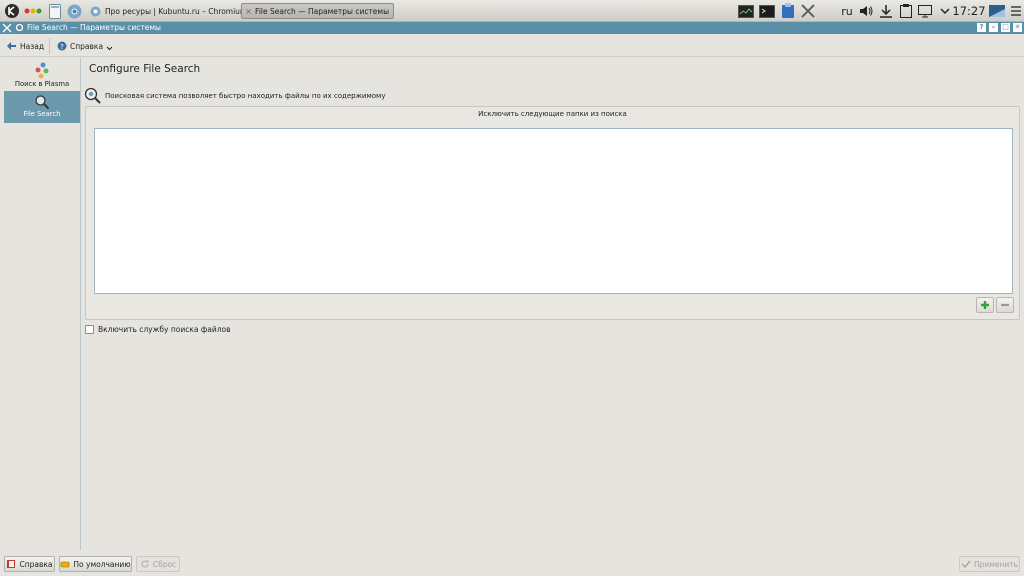 This screenshot has width=1024, height=576. Describe the element at coordinates (164, 329) in the screenshot. I see `enable-file-search-label: Включить службу поиска файлов` at that location.